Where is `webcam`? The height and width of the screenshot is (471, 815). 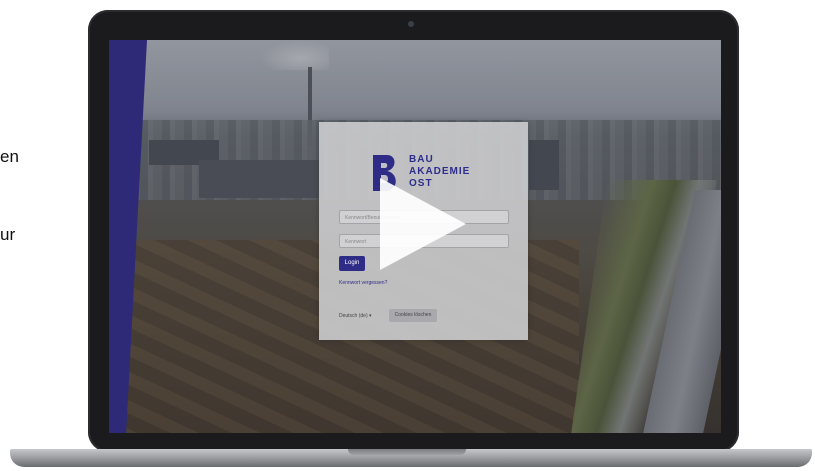 webcam is located at coordinates (411, 24).